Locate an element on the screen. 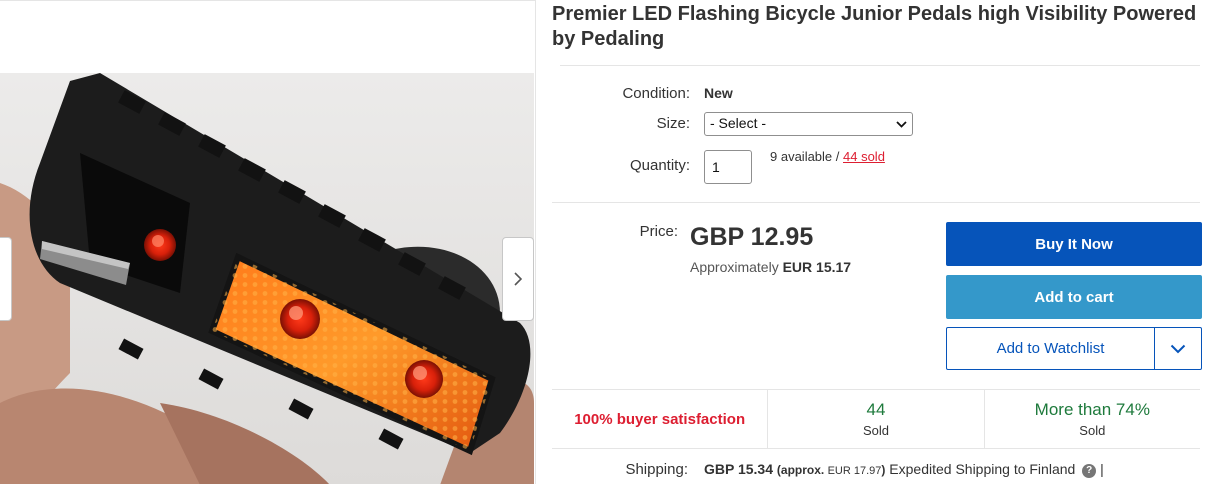 The height and width of the screenshot is (484, 1206). buy-it-now-button: Buy It Now is located at coordinates (1074, 244).